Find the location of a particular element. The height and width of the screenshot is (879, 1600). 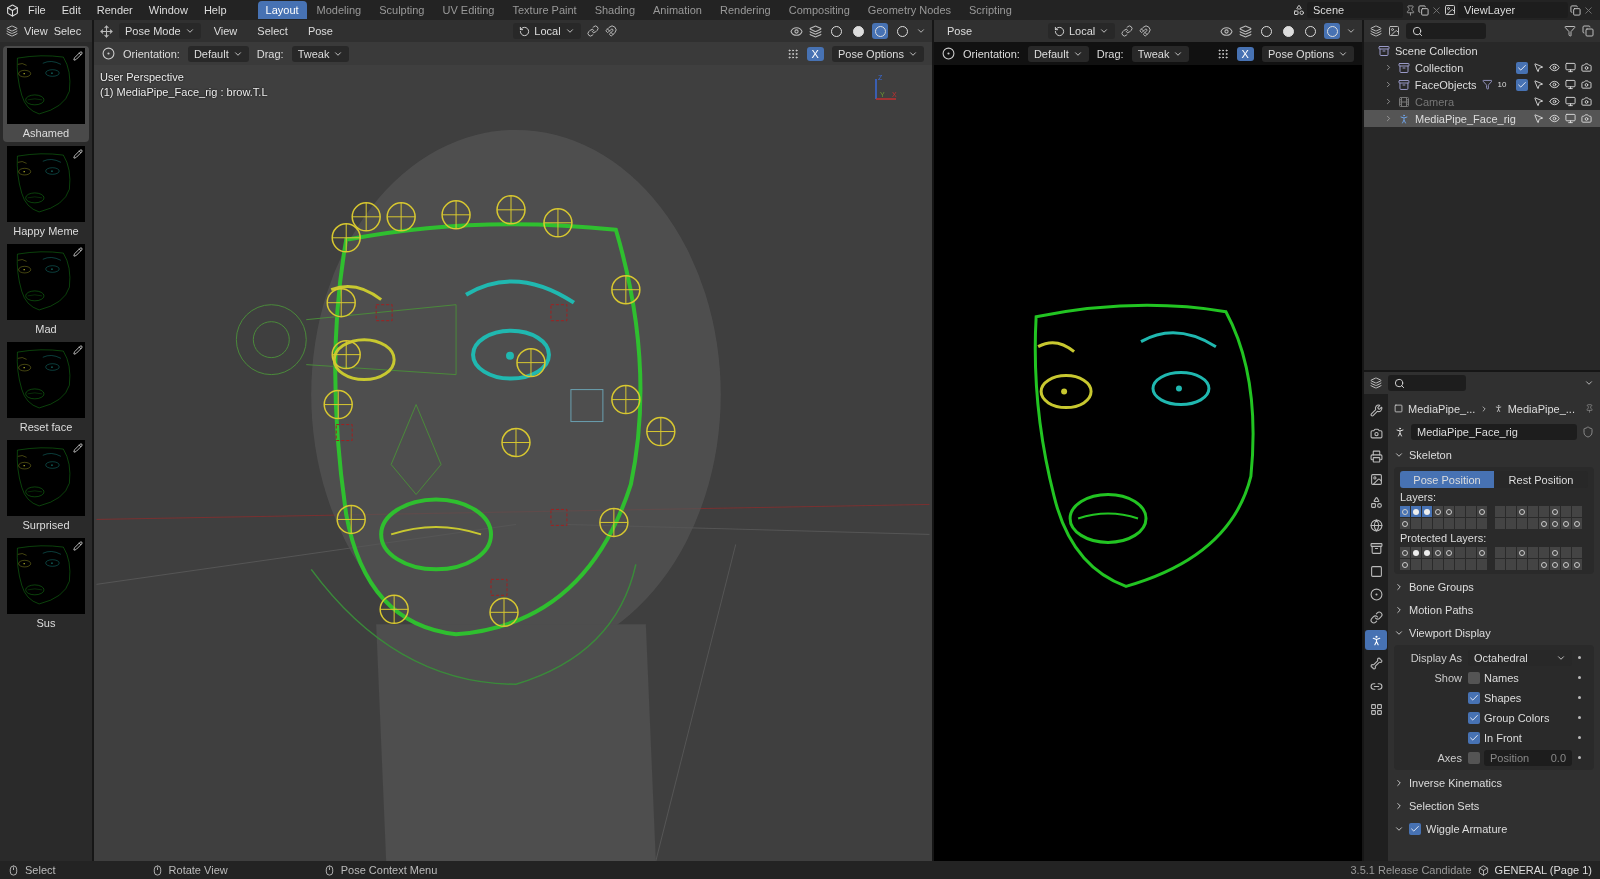

panel-header: Bone Groups is located at coordinates (1494, 586).